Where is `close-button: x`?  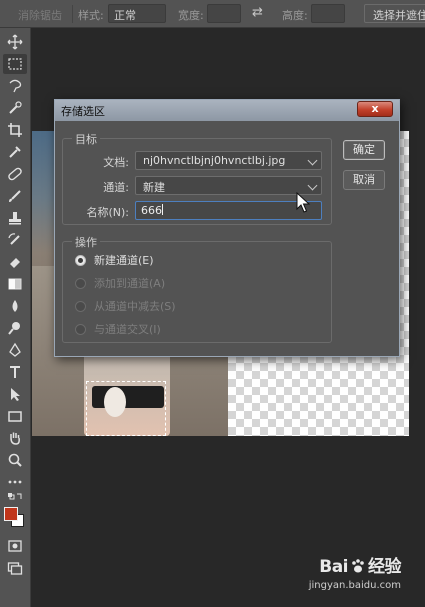 close-button: x is located at coordinates (375, 109).